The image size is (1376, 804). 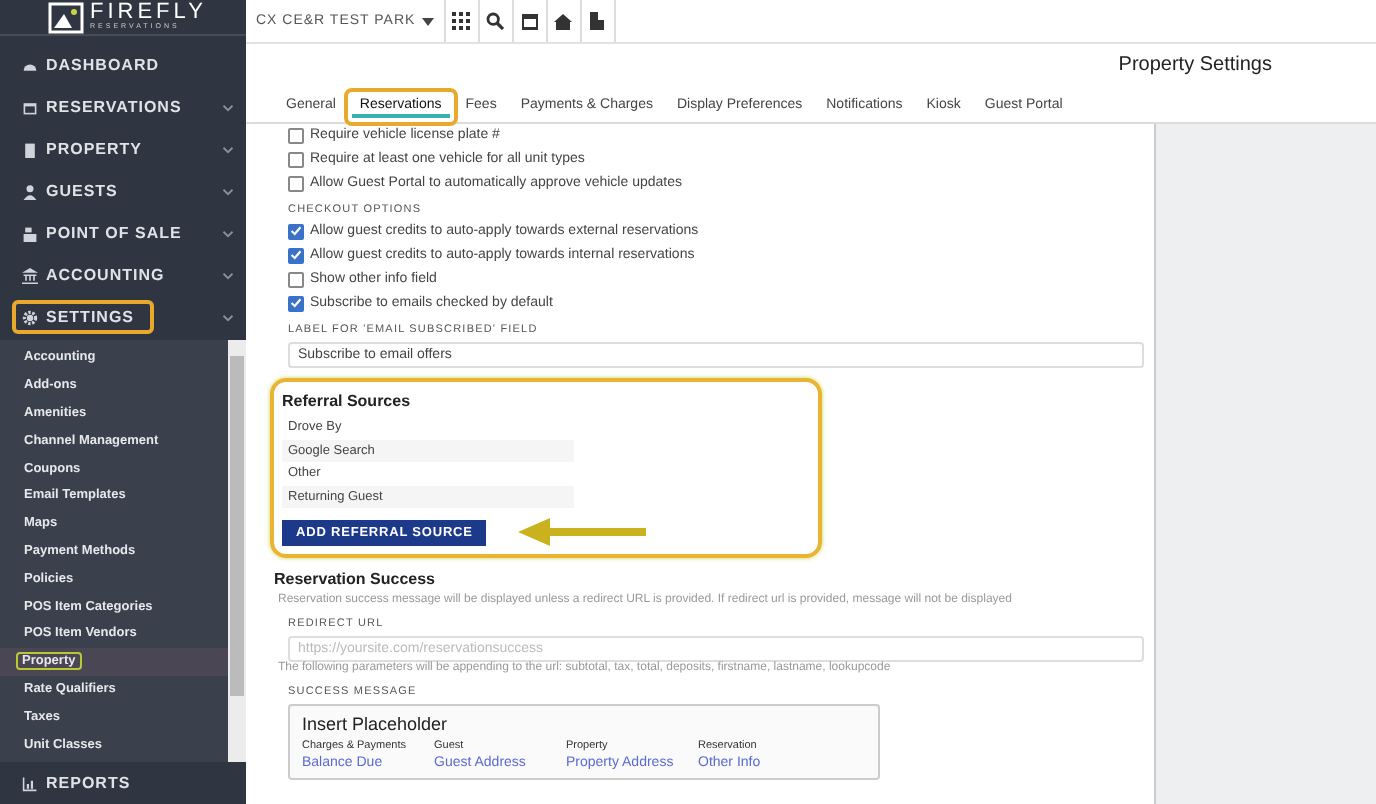 What do you see at coordinates (427, 21) in the screenshot?
I see `caret-icon` at bounding box center [427, 21].